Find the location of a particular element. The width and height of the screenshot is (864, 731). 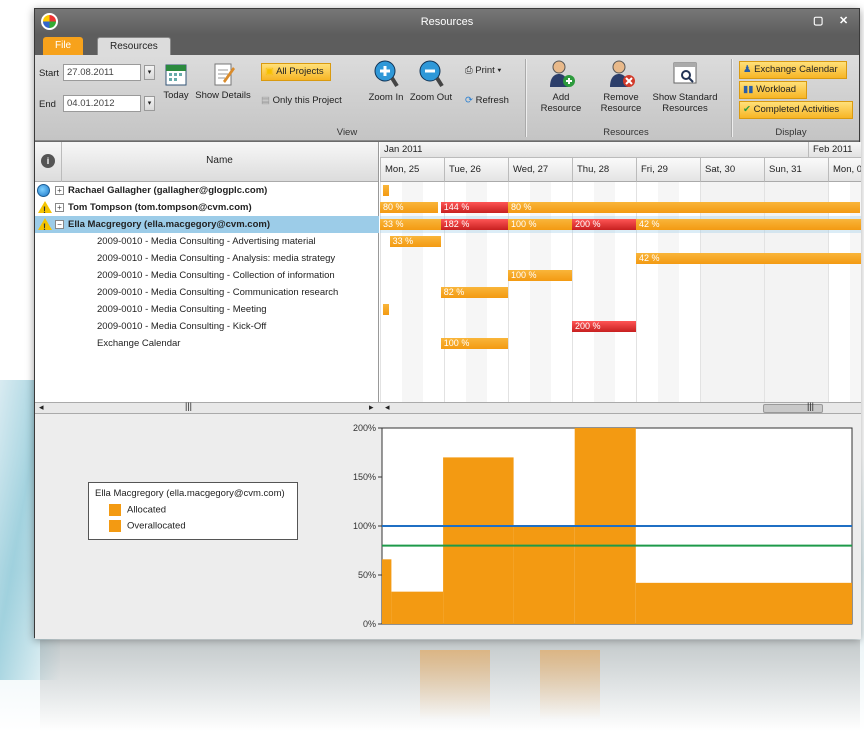

overallocated-bar: 182 % is located at coordinates (474, 224).